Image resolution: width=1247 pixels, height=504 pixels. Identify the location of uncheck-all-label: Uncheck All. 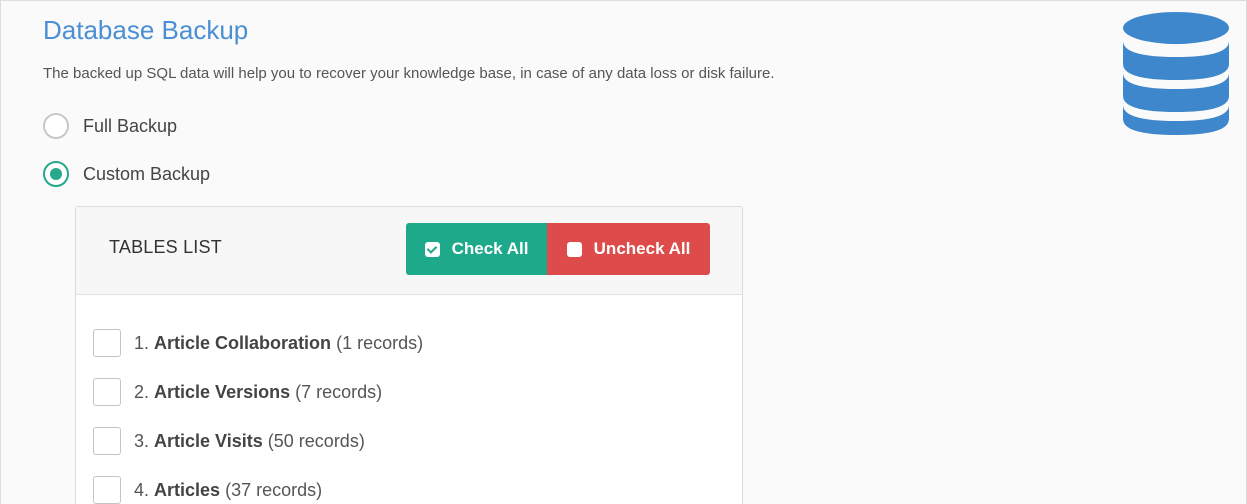
(642, 248).